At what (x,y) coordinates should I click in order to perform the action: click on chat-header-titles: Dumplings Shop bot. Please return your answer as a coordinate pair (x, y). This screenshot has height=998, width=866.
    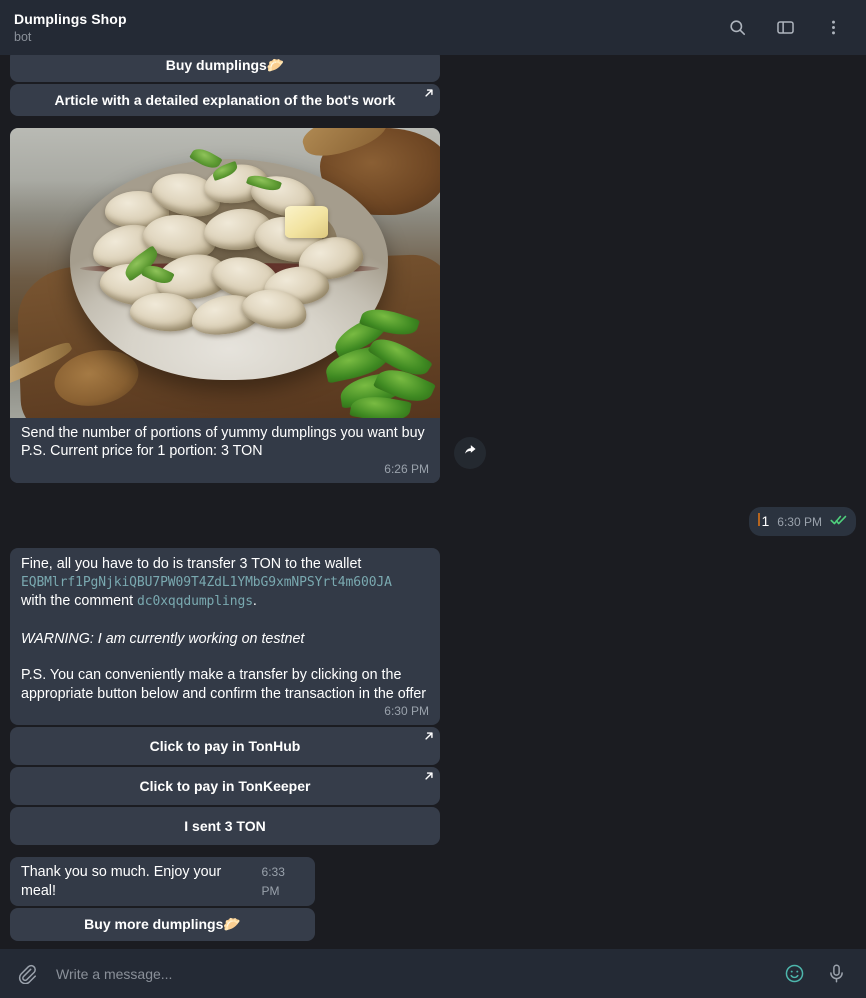
    Looking at the image, I should click on (367, 28).